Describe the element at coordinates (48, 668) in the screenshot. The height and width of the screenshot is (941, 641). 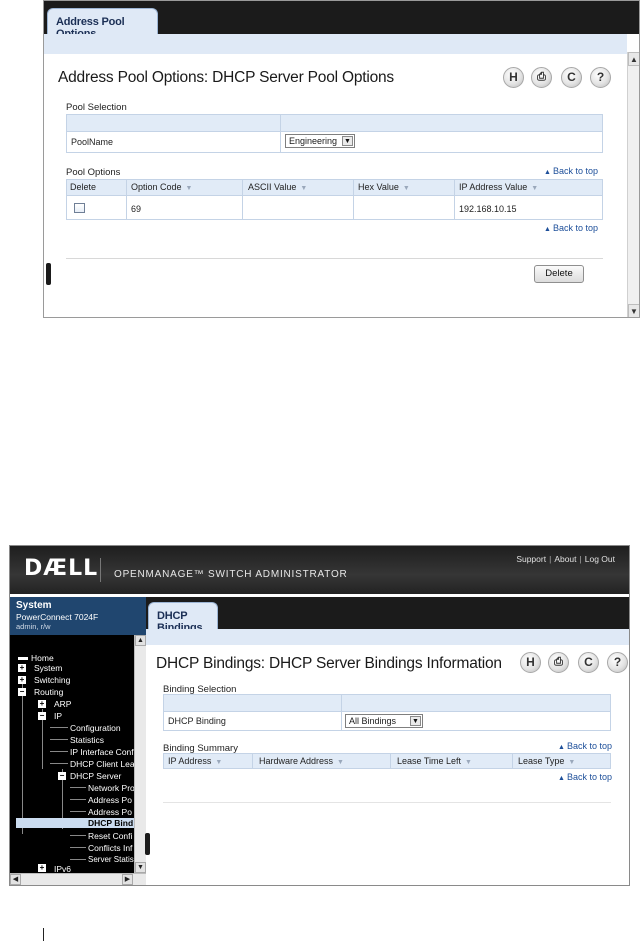
I see `nav-system: System` at that location.